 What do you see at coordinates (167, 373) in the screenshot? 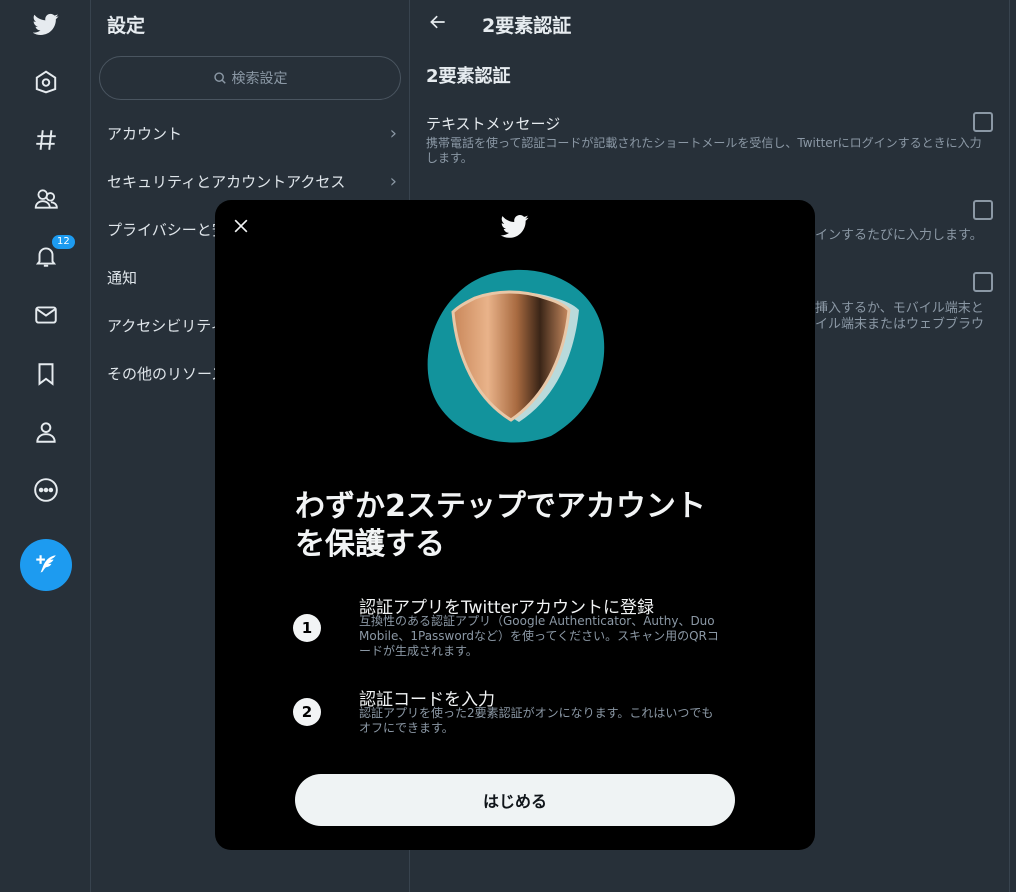
I see `settings-item-label: その他のリソース` at bounding box center [167, 373].